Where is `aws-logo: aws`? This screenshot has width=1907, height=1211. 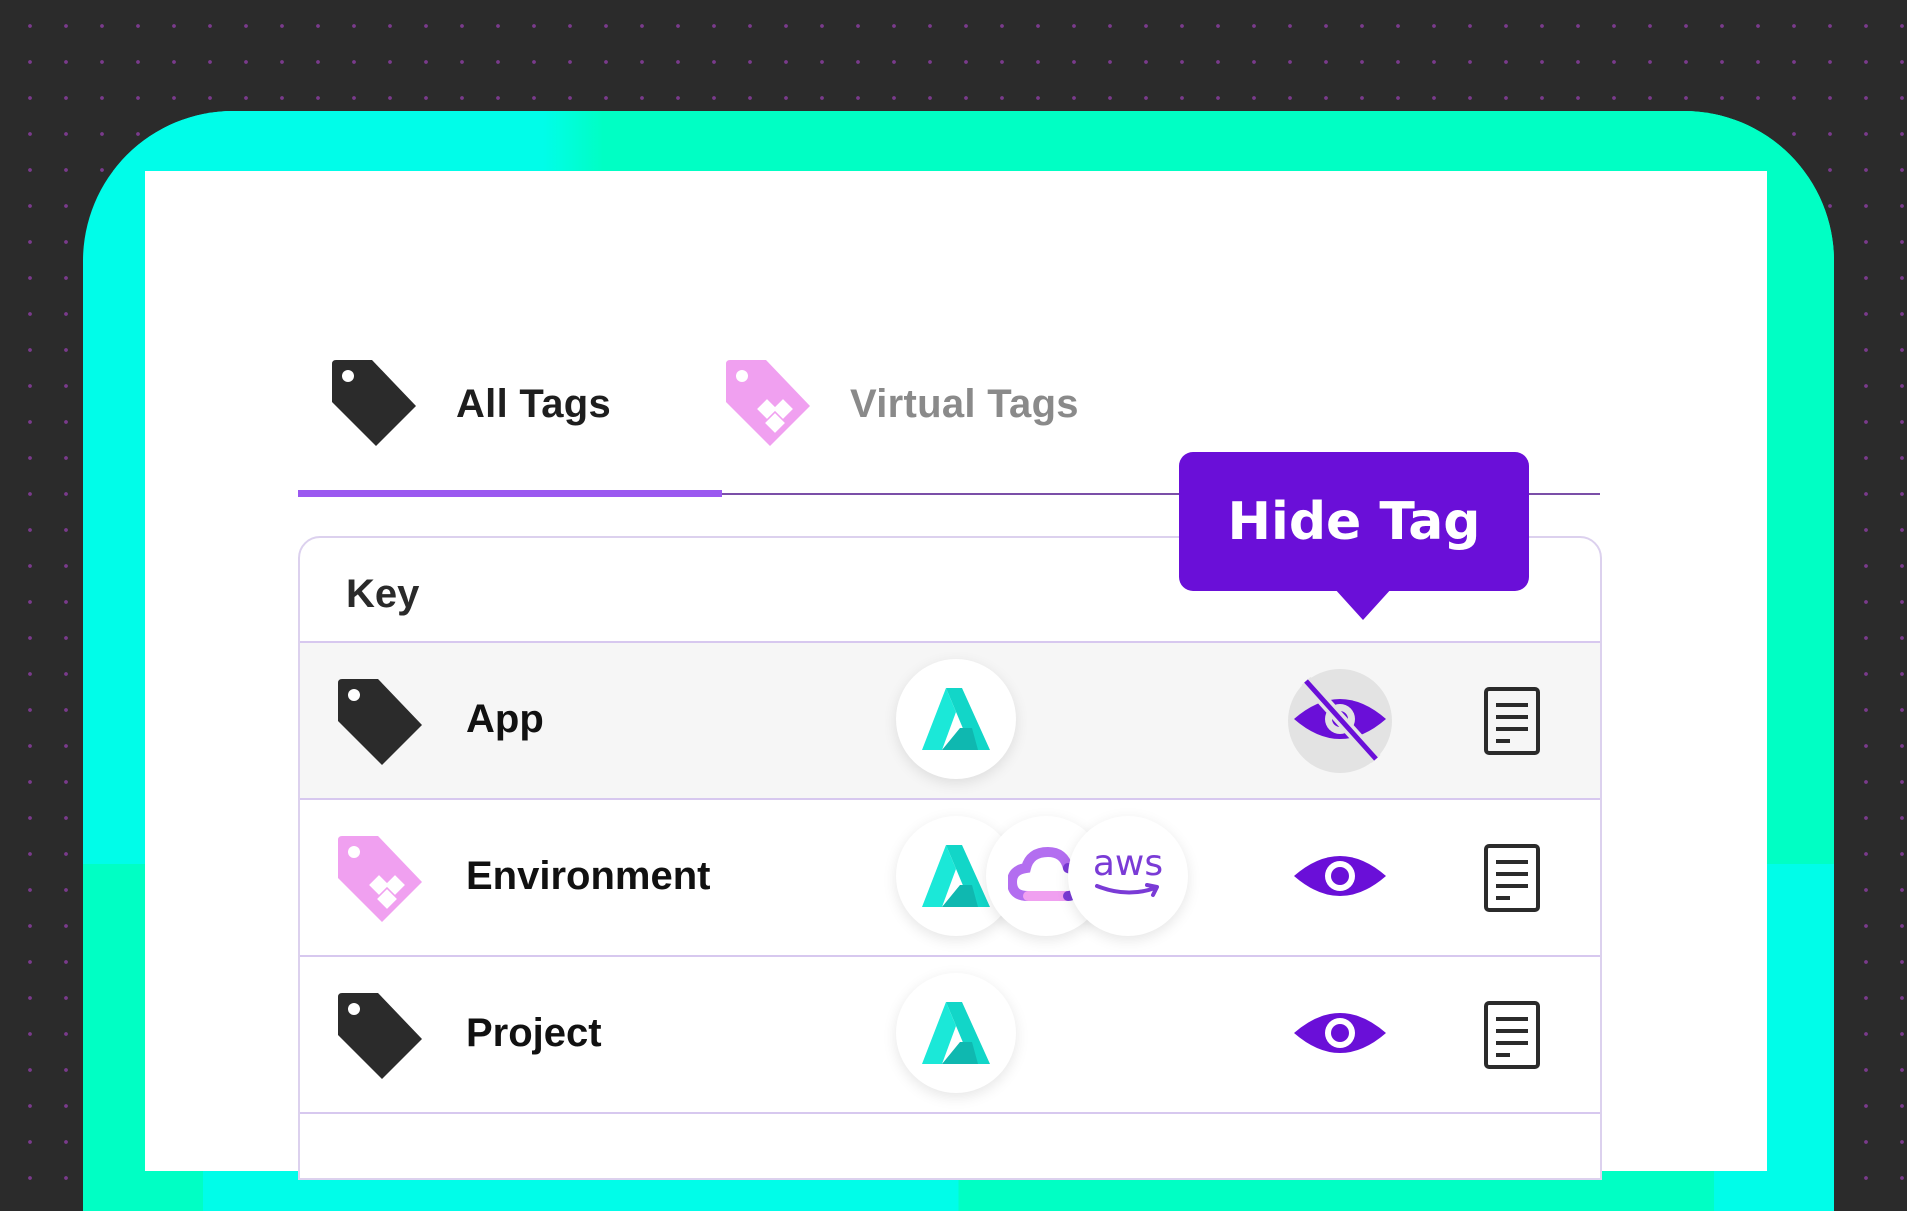 aws-logo: aws is located at coordinates (1128, 876).